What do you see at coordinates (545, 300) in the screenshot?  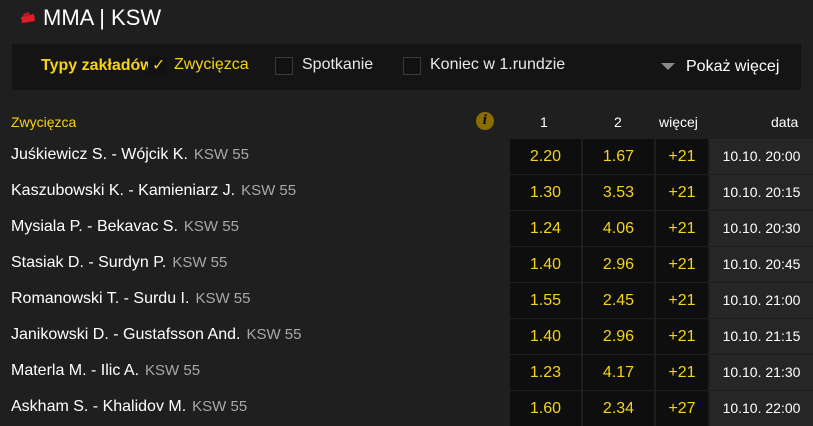 I see `odd-1-button: 1.55` at bounding box center [545, 300].